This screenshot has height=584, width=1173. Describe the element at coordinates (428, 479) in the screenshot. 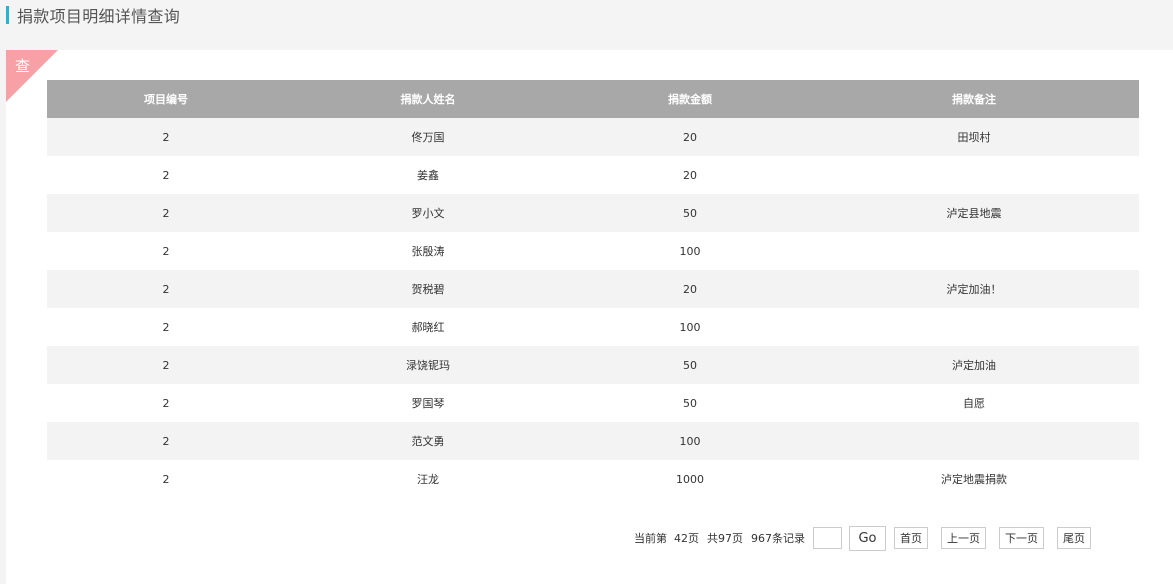

I see `cell-donor-name: 汪龙` at that location.